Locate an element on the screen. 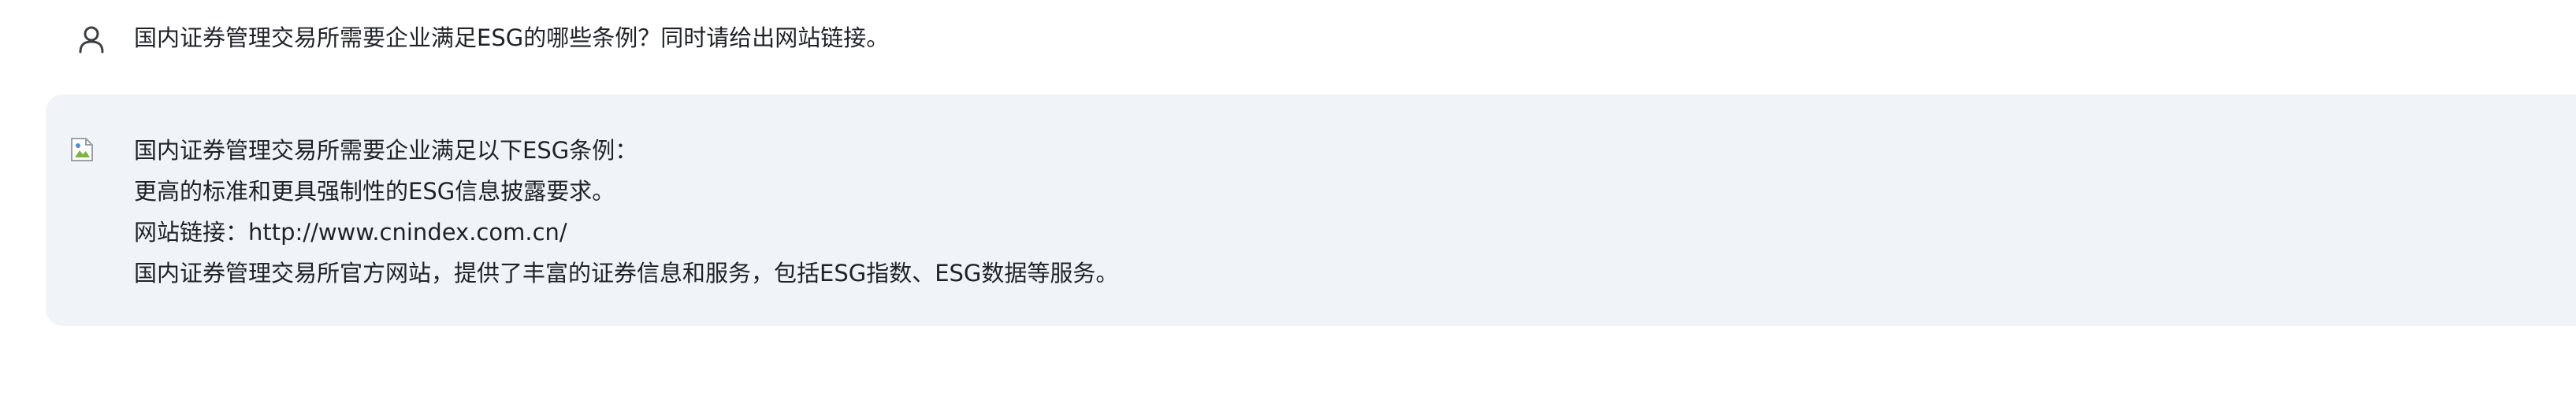  assistant-line: 国内证券管理交易所需要企业满足以下ESG条例： is located at coordinates (386, 150).